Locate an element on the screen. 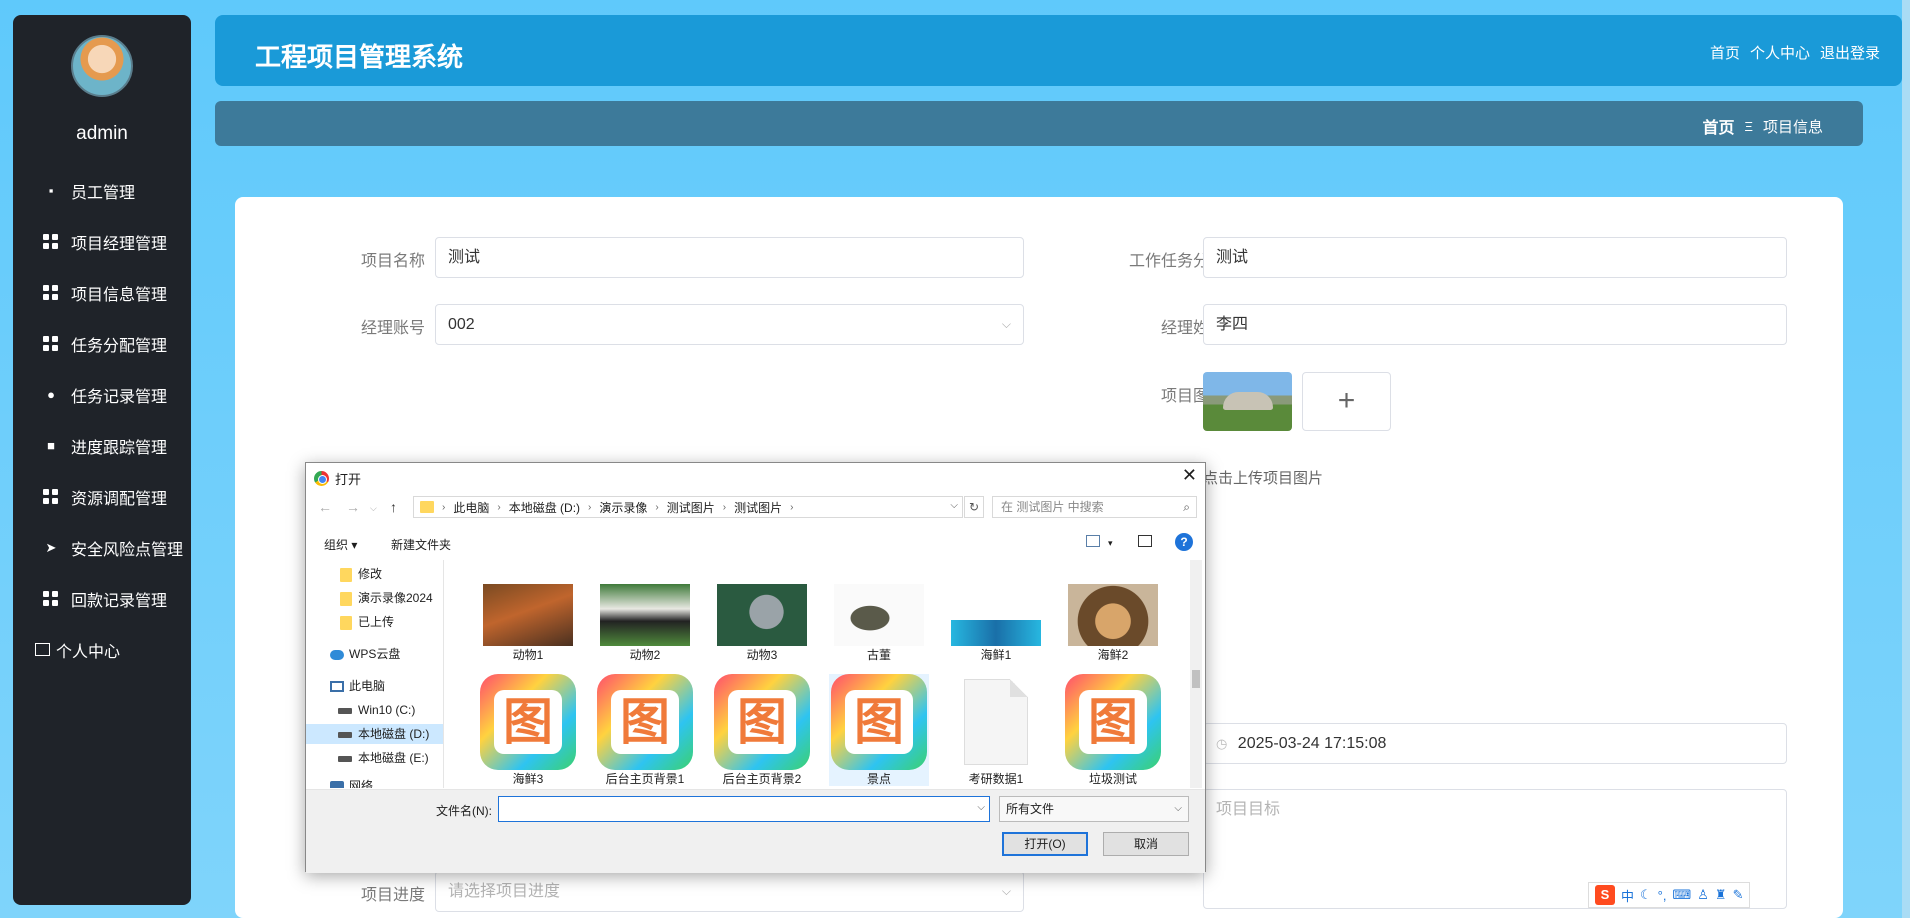  manager-account-select: 002 ⌵ is located at coordinates (729, 324).